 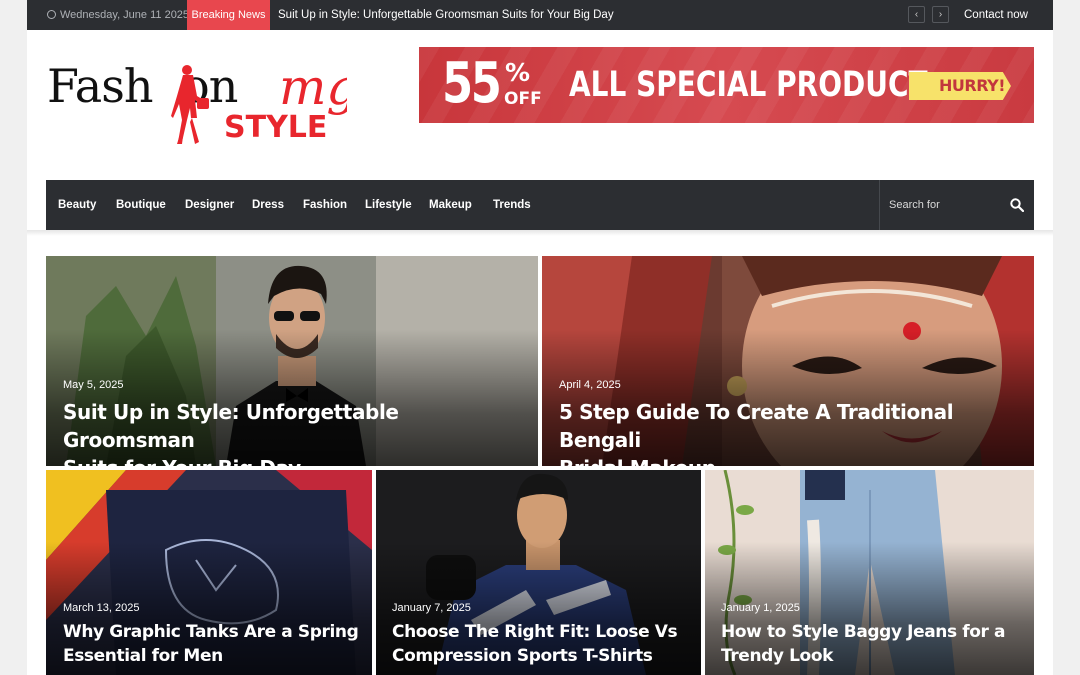 What do you see at coordinates (512, 205) in the screenshot?
I see `nav-item-trends: Trends` at bounding box center [512, 205].